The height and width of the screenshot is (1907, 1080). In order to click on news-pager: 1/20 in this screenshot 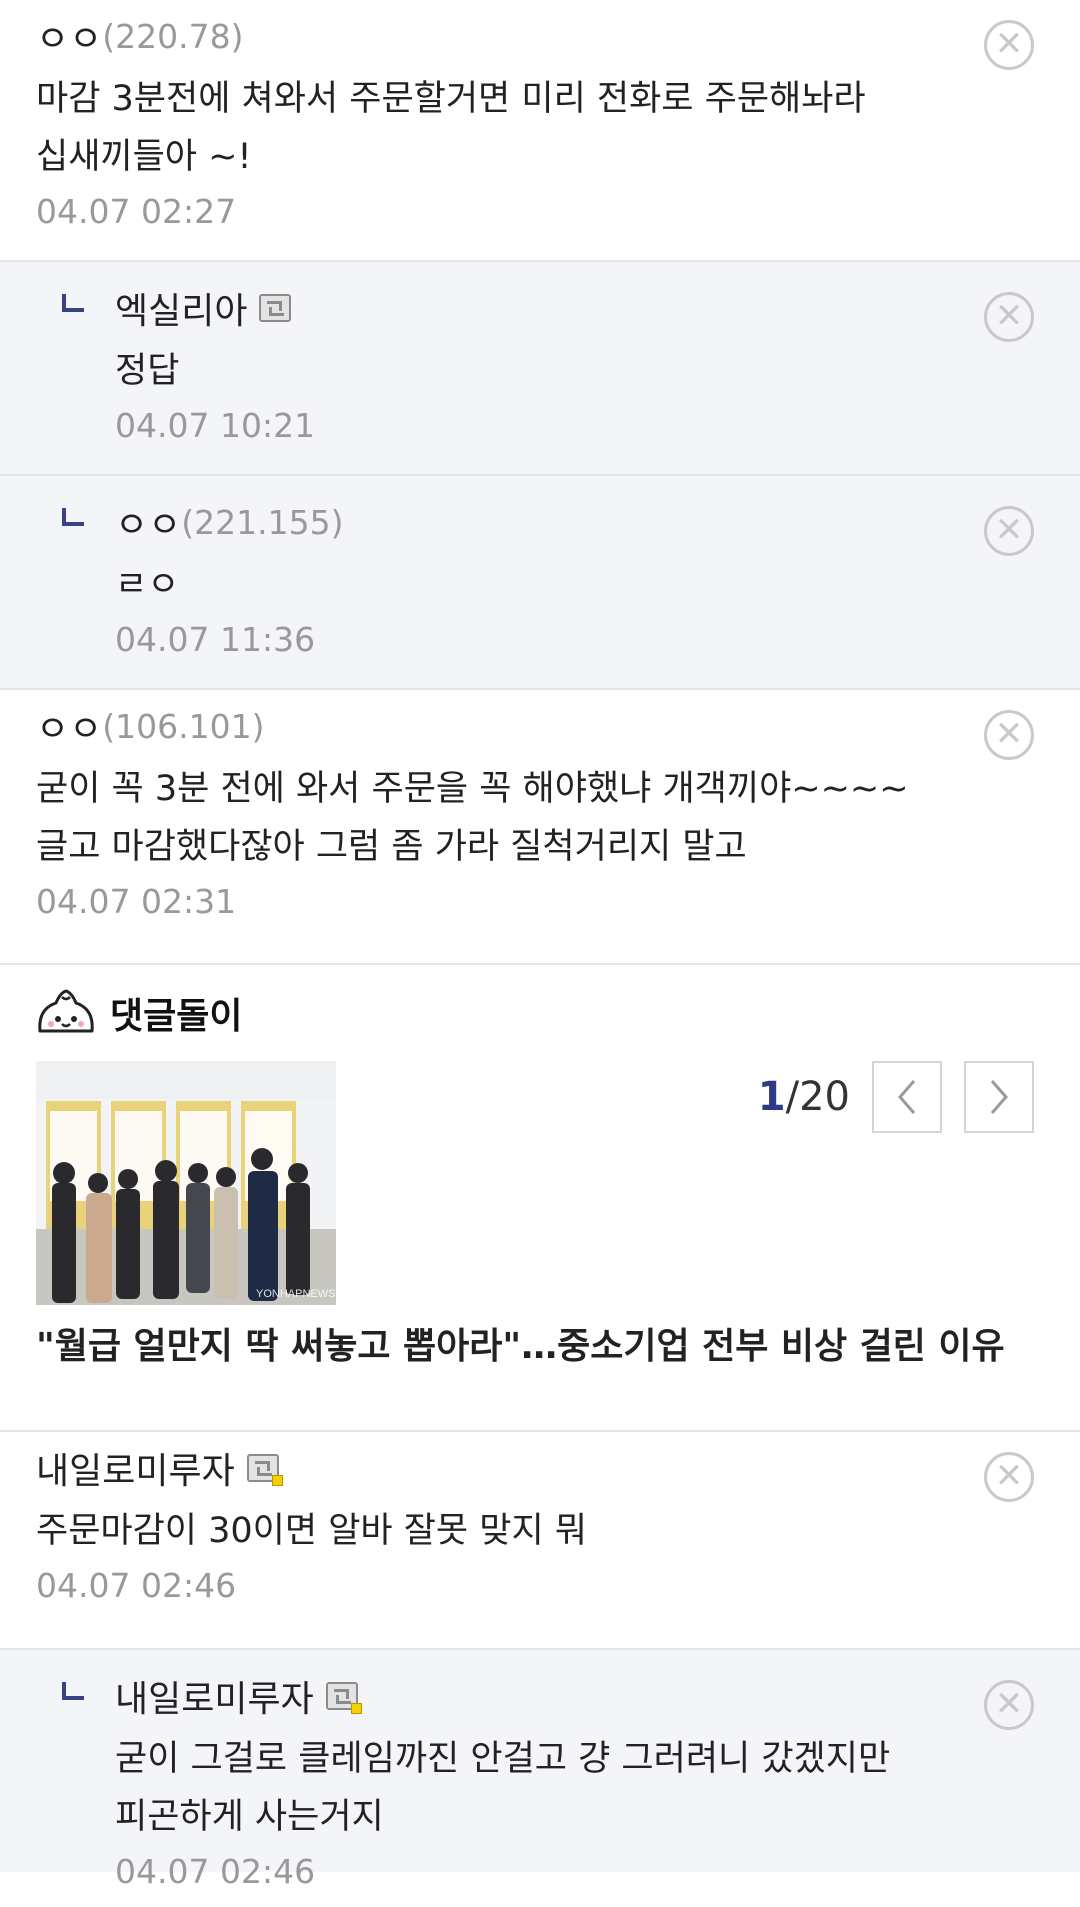, I will do `click(896, 1097)`.